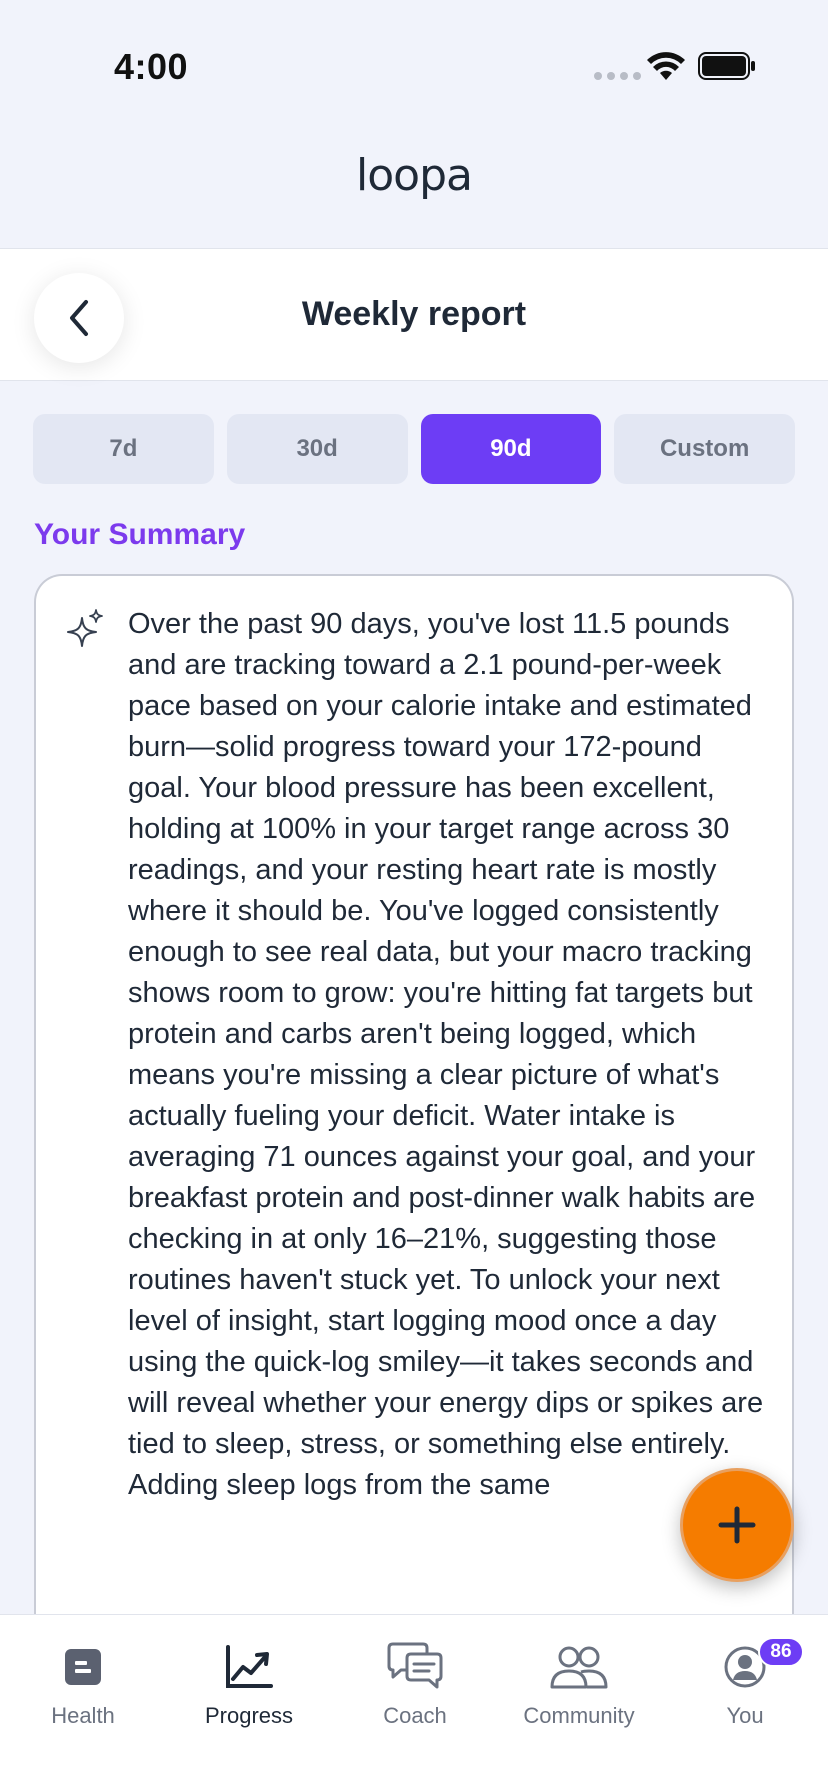 This screenshot has width=828, height=1792. What do you see at coordinates (579, 1715) in the screenshot?
I see `nav-label-community: Community` at bounding box center [579, 1715].